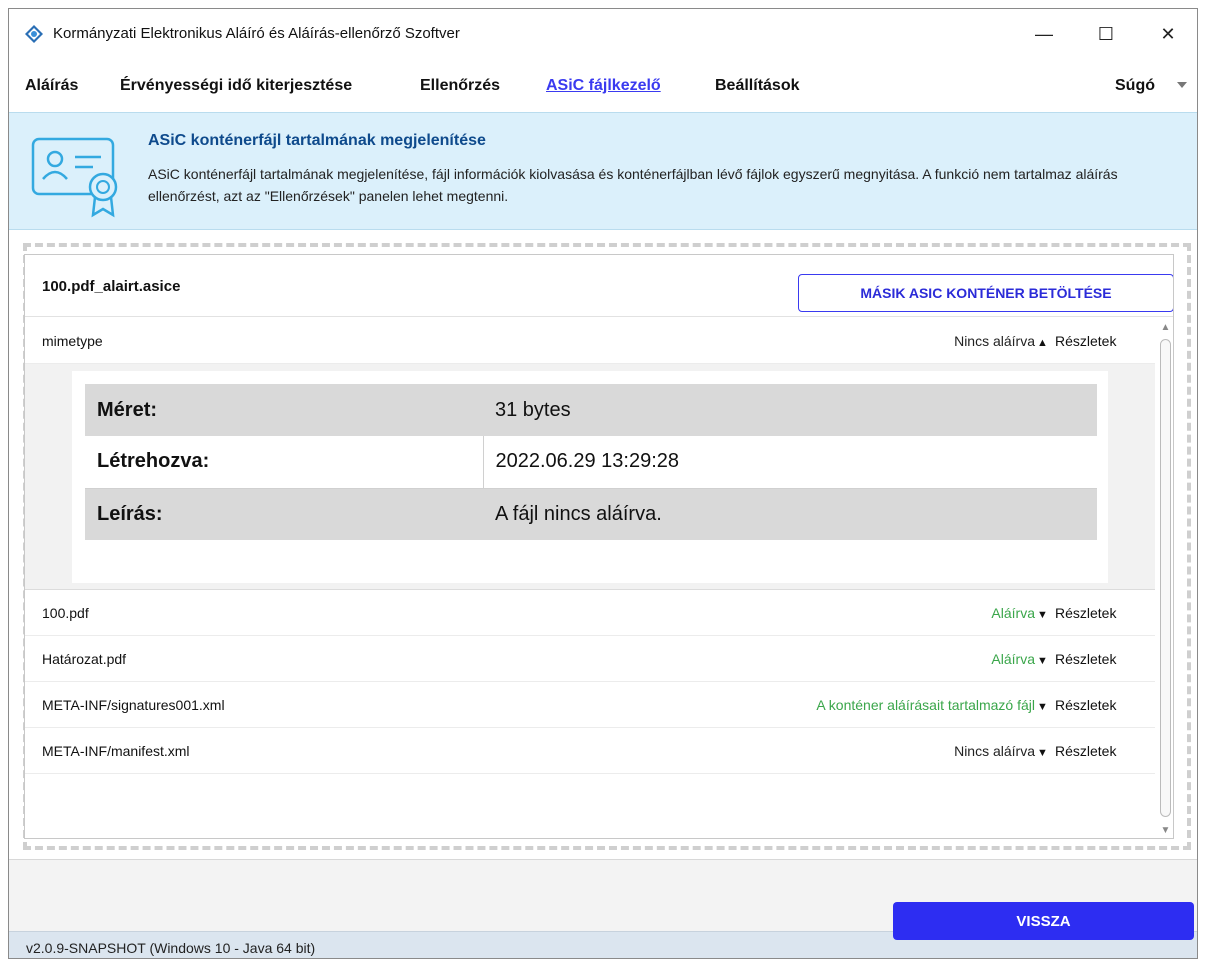 The width and height of the screenshot is (1206, 959). I want to click on list-item: 100.pdf Aláírva ▼ Részletek, so click(590, 613).